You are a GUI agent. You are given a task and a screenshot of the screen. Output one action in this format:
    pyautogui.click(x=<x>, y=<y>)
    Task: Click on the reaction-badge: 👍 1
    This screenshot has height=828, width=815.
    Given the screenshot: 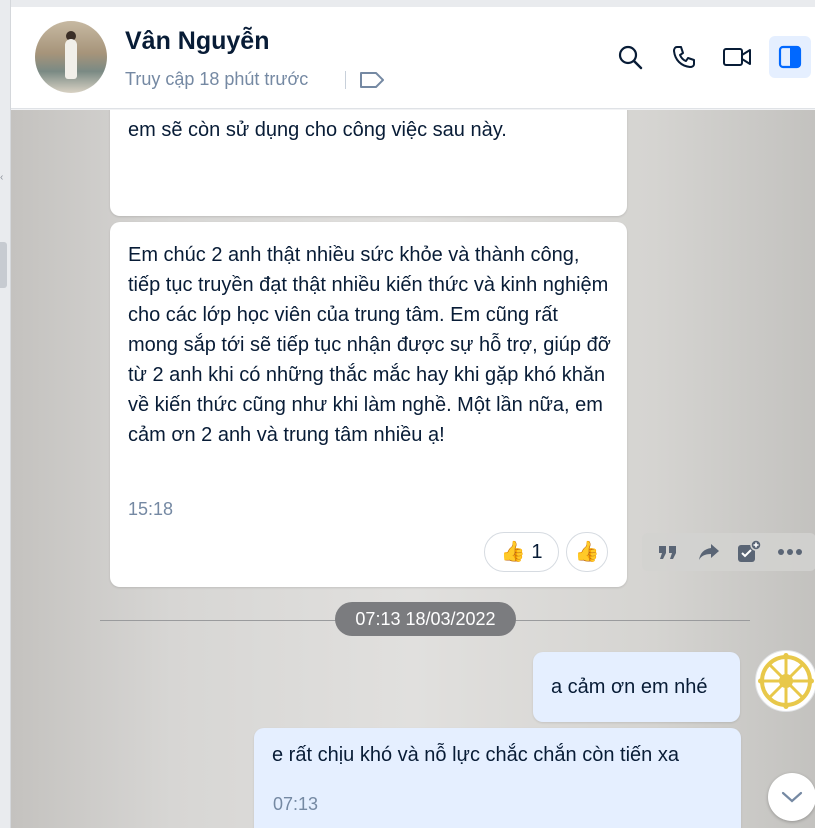 What is the action you would take?
    pyautogui.click(x=521, y=552)
    